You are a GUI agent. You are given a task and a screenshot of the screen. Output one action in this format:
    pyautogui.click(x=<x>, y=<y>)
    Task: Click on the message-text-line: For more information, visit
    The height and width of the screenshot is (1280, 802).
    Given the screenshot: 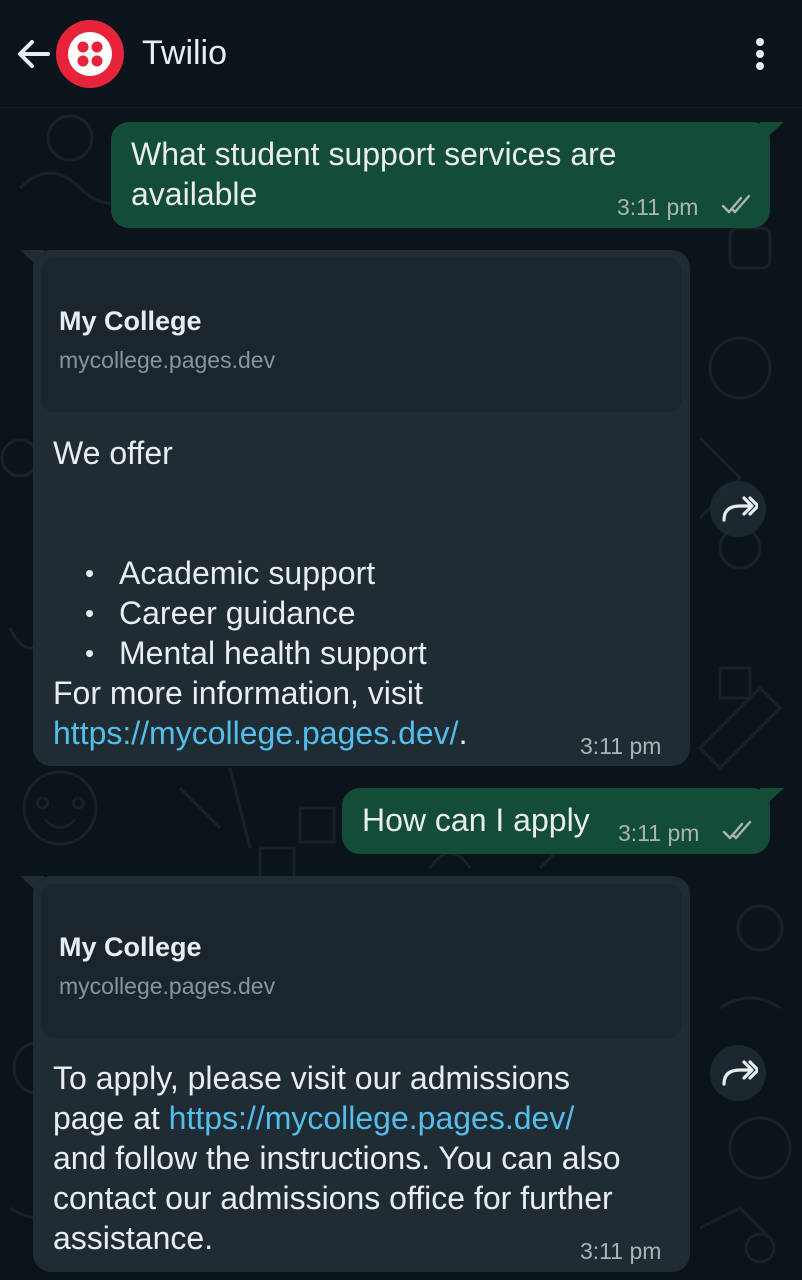 What is the action you would take?
    pyautogui.click(x=238, y=693)
    